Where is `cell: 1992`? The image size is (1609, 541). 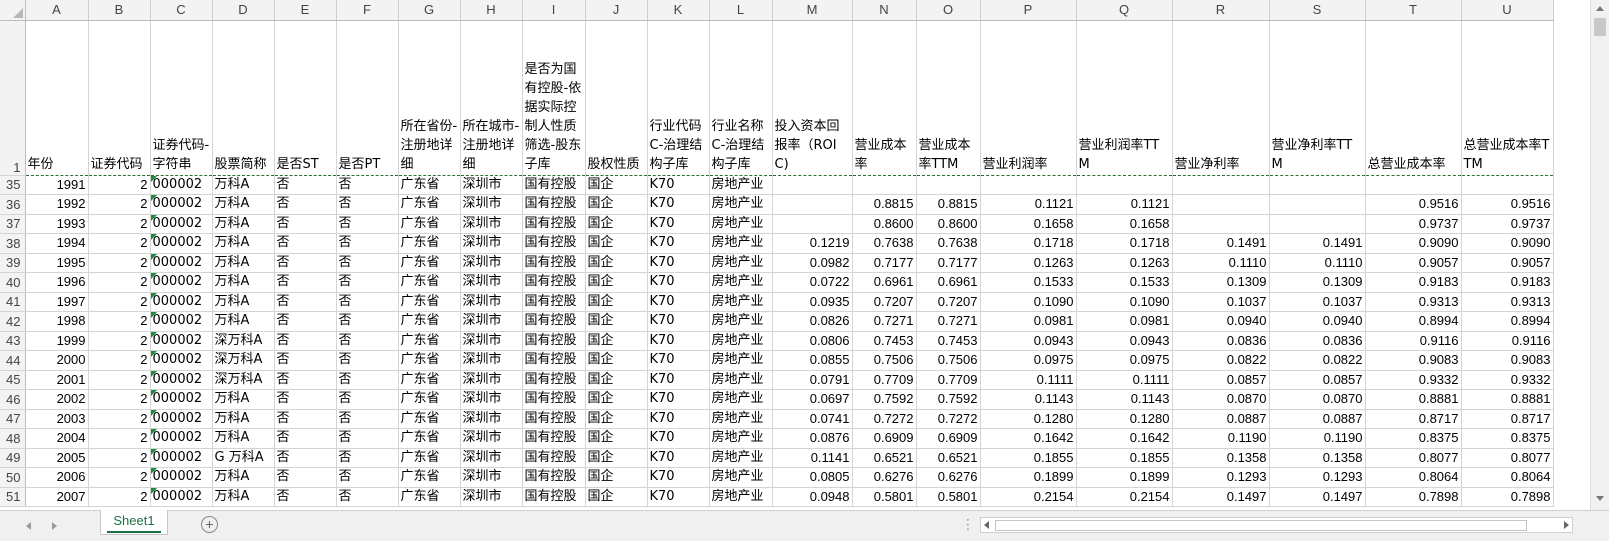 cell: 1992 is located at coordinates (57, 204).